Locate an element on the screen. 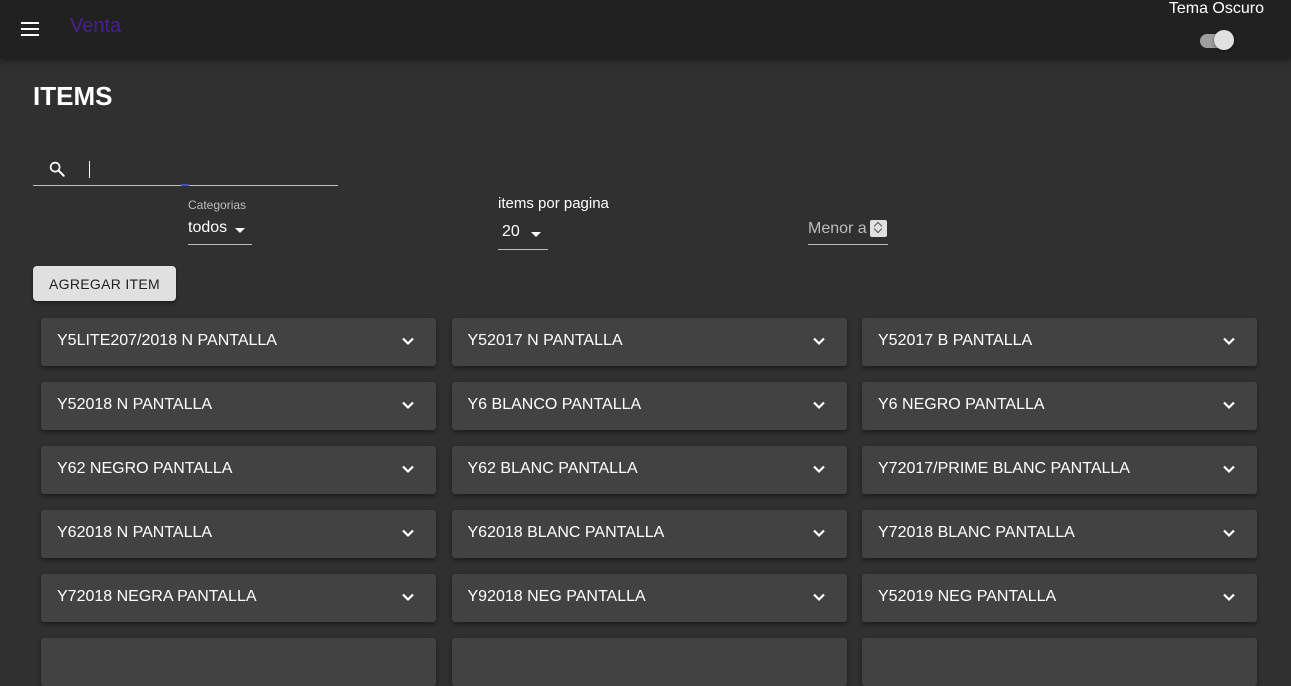 This screenshot has width=1291, height=686. items-per-page-value: 20 is located at coordinates (511, 231).